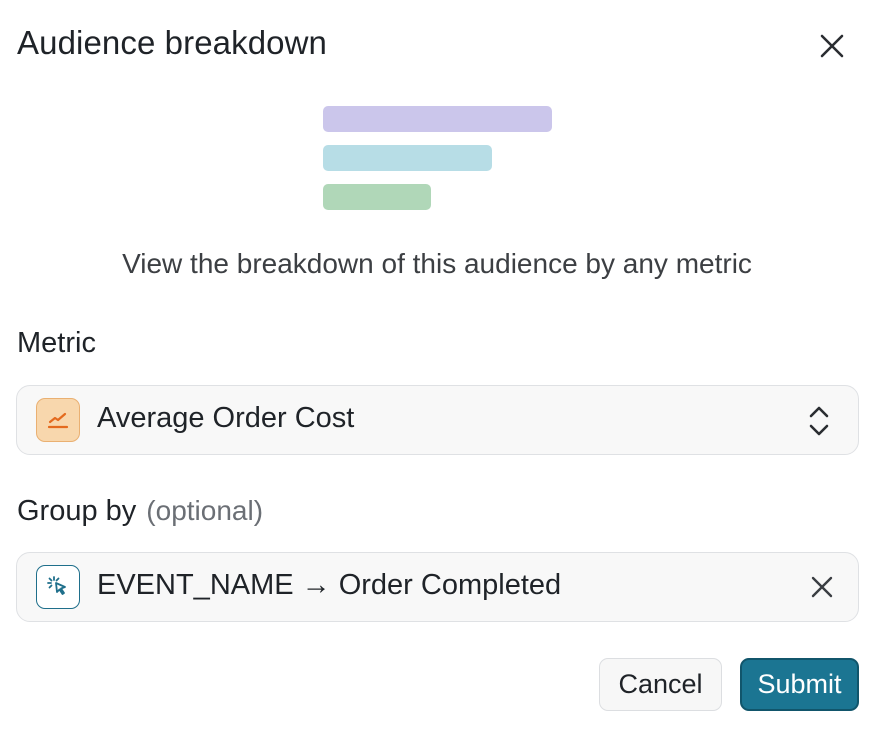 The height and width of the screenshot is (738, 884). Describe the element at coordinates (329, 585) in the screenshot. I see `group-by-value: EVENT_NAME → Order Completed` at that location.